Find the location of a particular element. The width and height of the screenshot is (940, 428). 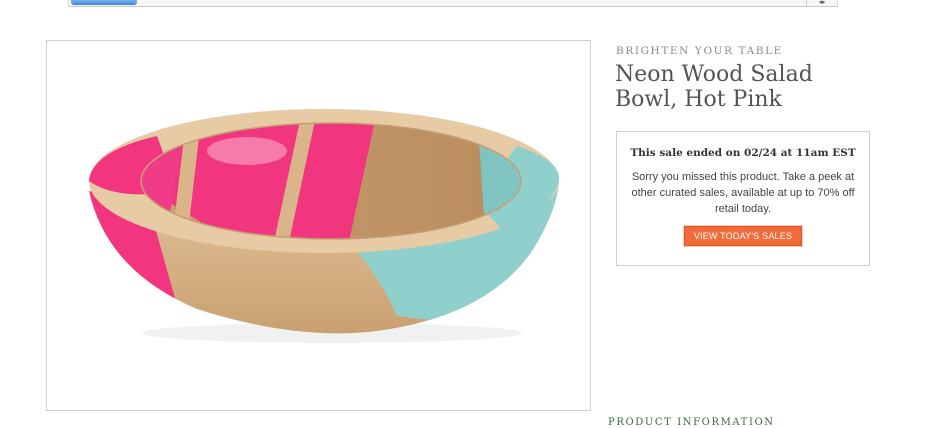

sale-ended-headline: This sale ended on 02/24 at 11am EST is located at coordinates (743, 153).